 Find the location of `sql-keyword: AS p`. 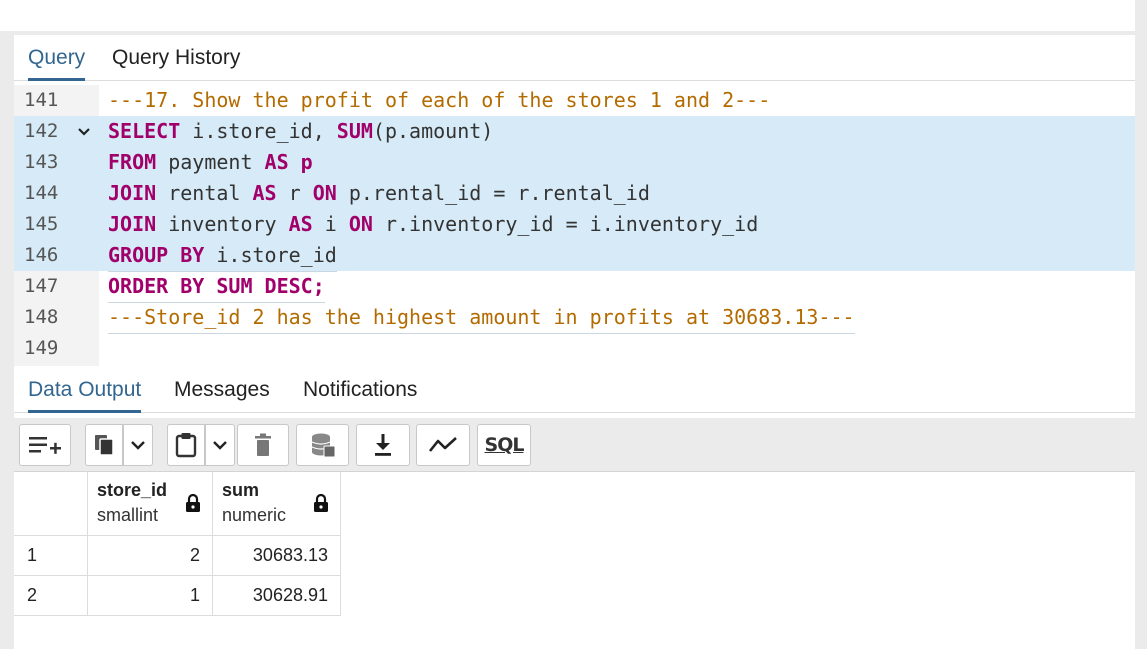

sql-keyword: AS p is located at coordinates (288, 162).